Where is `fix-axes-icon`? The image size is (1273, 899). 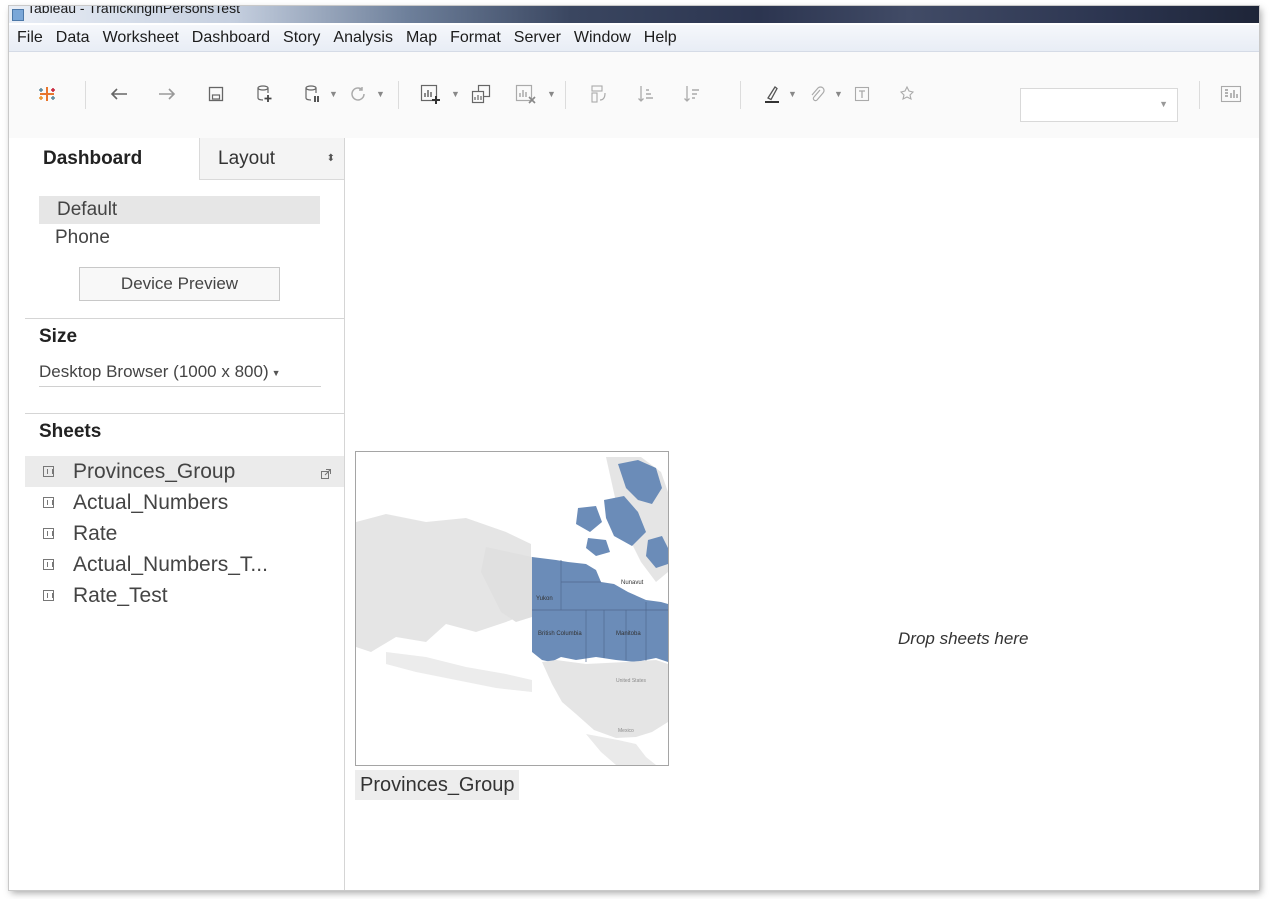
fix-axes-icon is located at coordinates (907, 94).